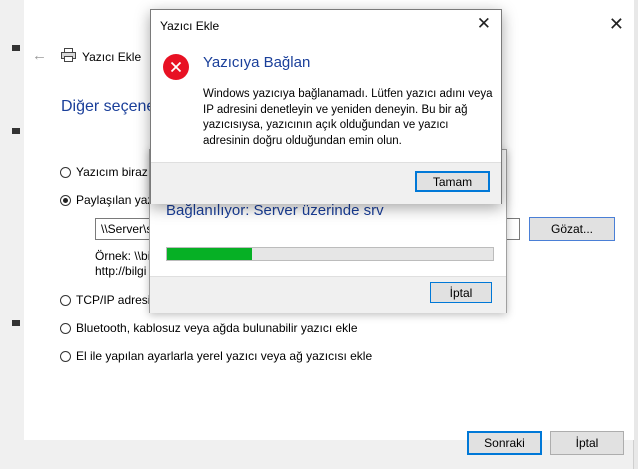 This screenshot has height=469, width=638. I want to click on connecting-status: Bağlanılıyor: Server üzerinde srv, so click(275, 210).